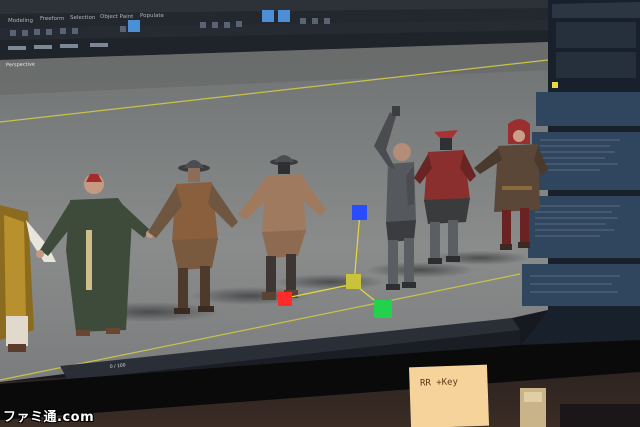 The height and width of the screenshot is (427, 640). I want to click on sticky-note-text: RR +Key, so click(439, 383).